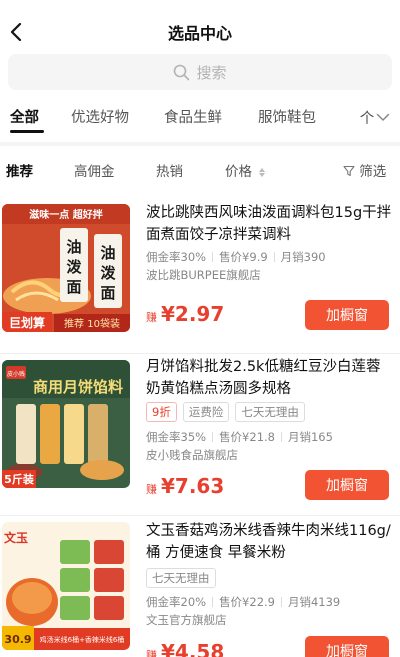 The height and width of the screenshot is (657, 400). I want to click on freight-insurance-tag: 运费险, so click(206, 412).